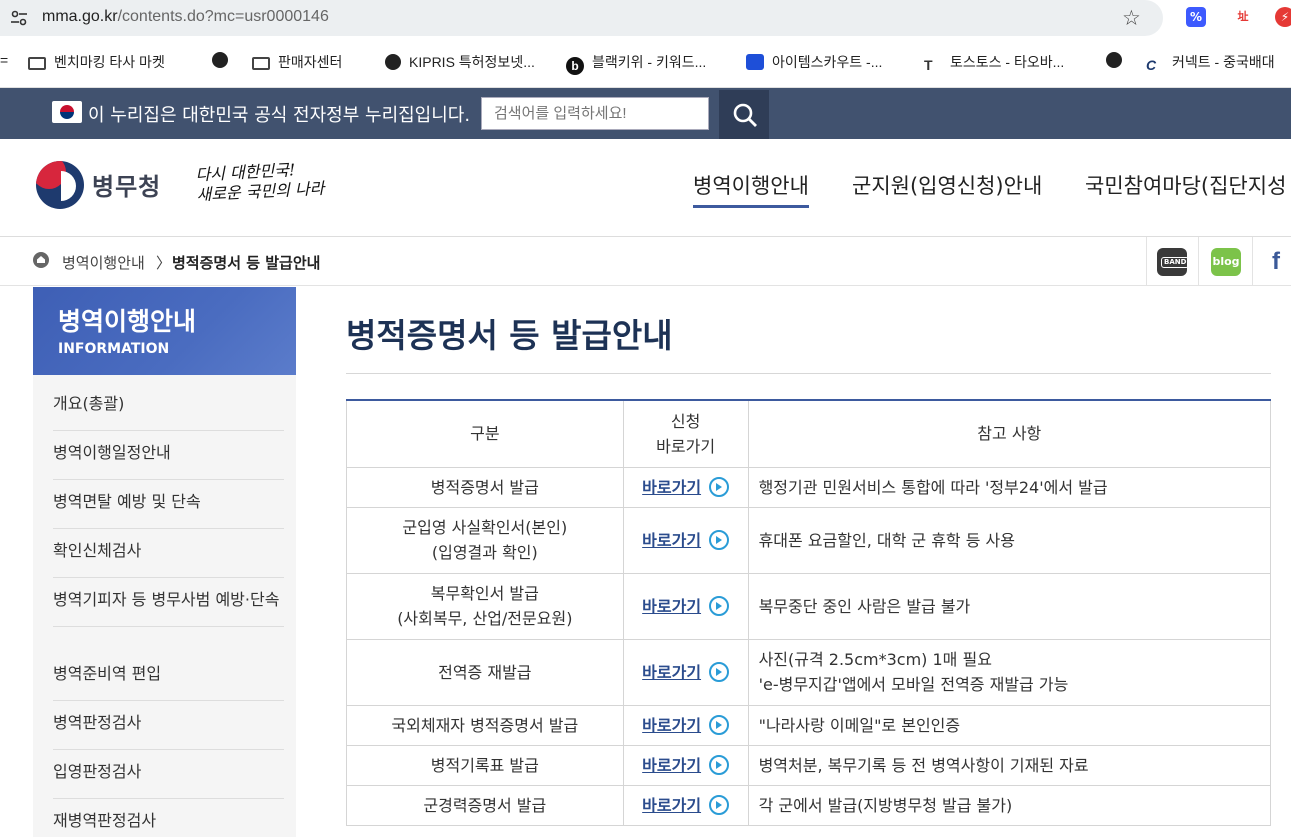  I want to click on site-logo-text: 병무청, so click(126, 184).